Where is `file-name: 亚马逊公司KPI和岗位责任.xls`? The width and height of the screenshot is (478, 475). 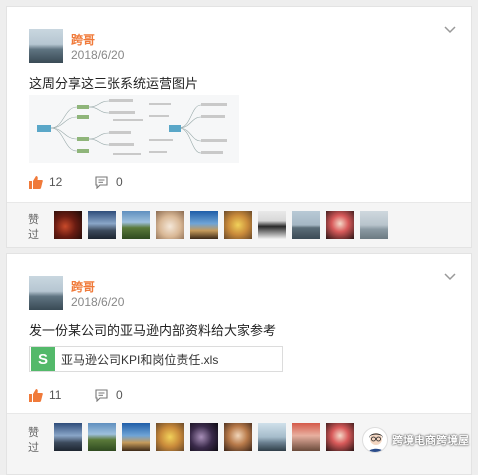 file-name: 亚马逊公司KPI和岗位责任.xls is located at coordinates (140, 359).